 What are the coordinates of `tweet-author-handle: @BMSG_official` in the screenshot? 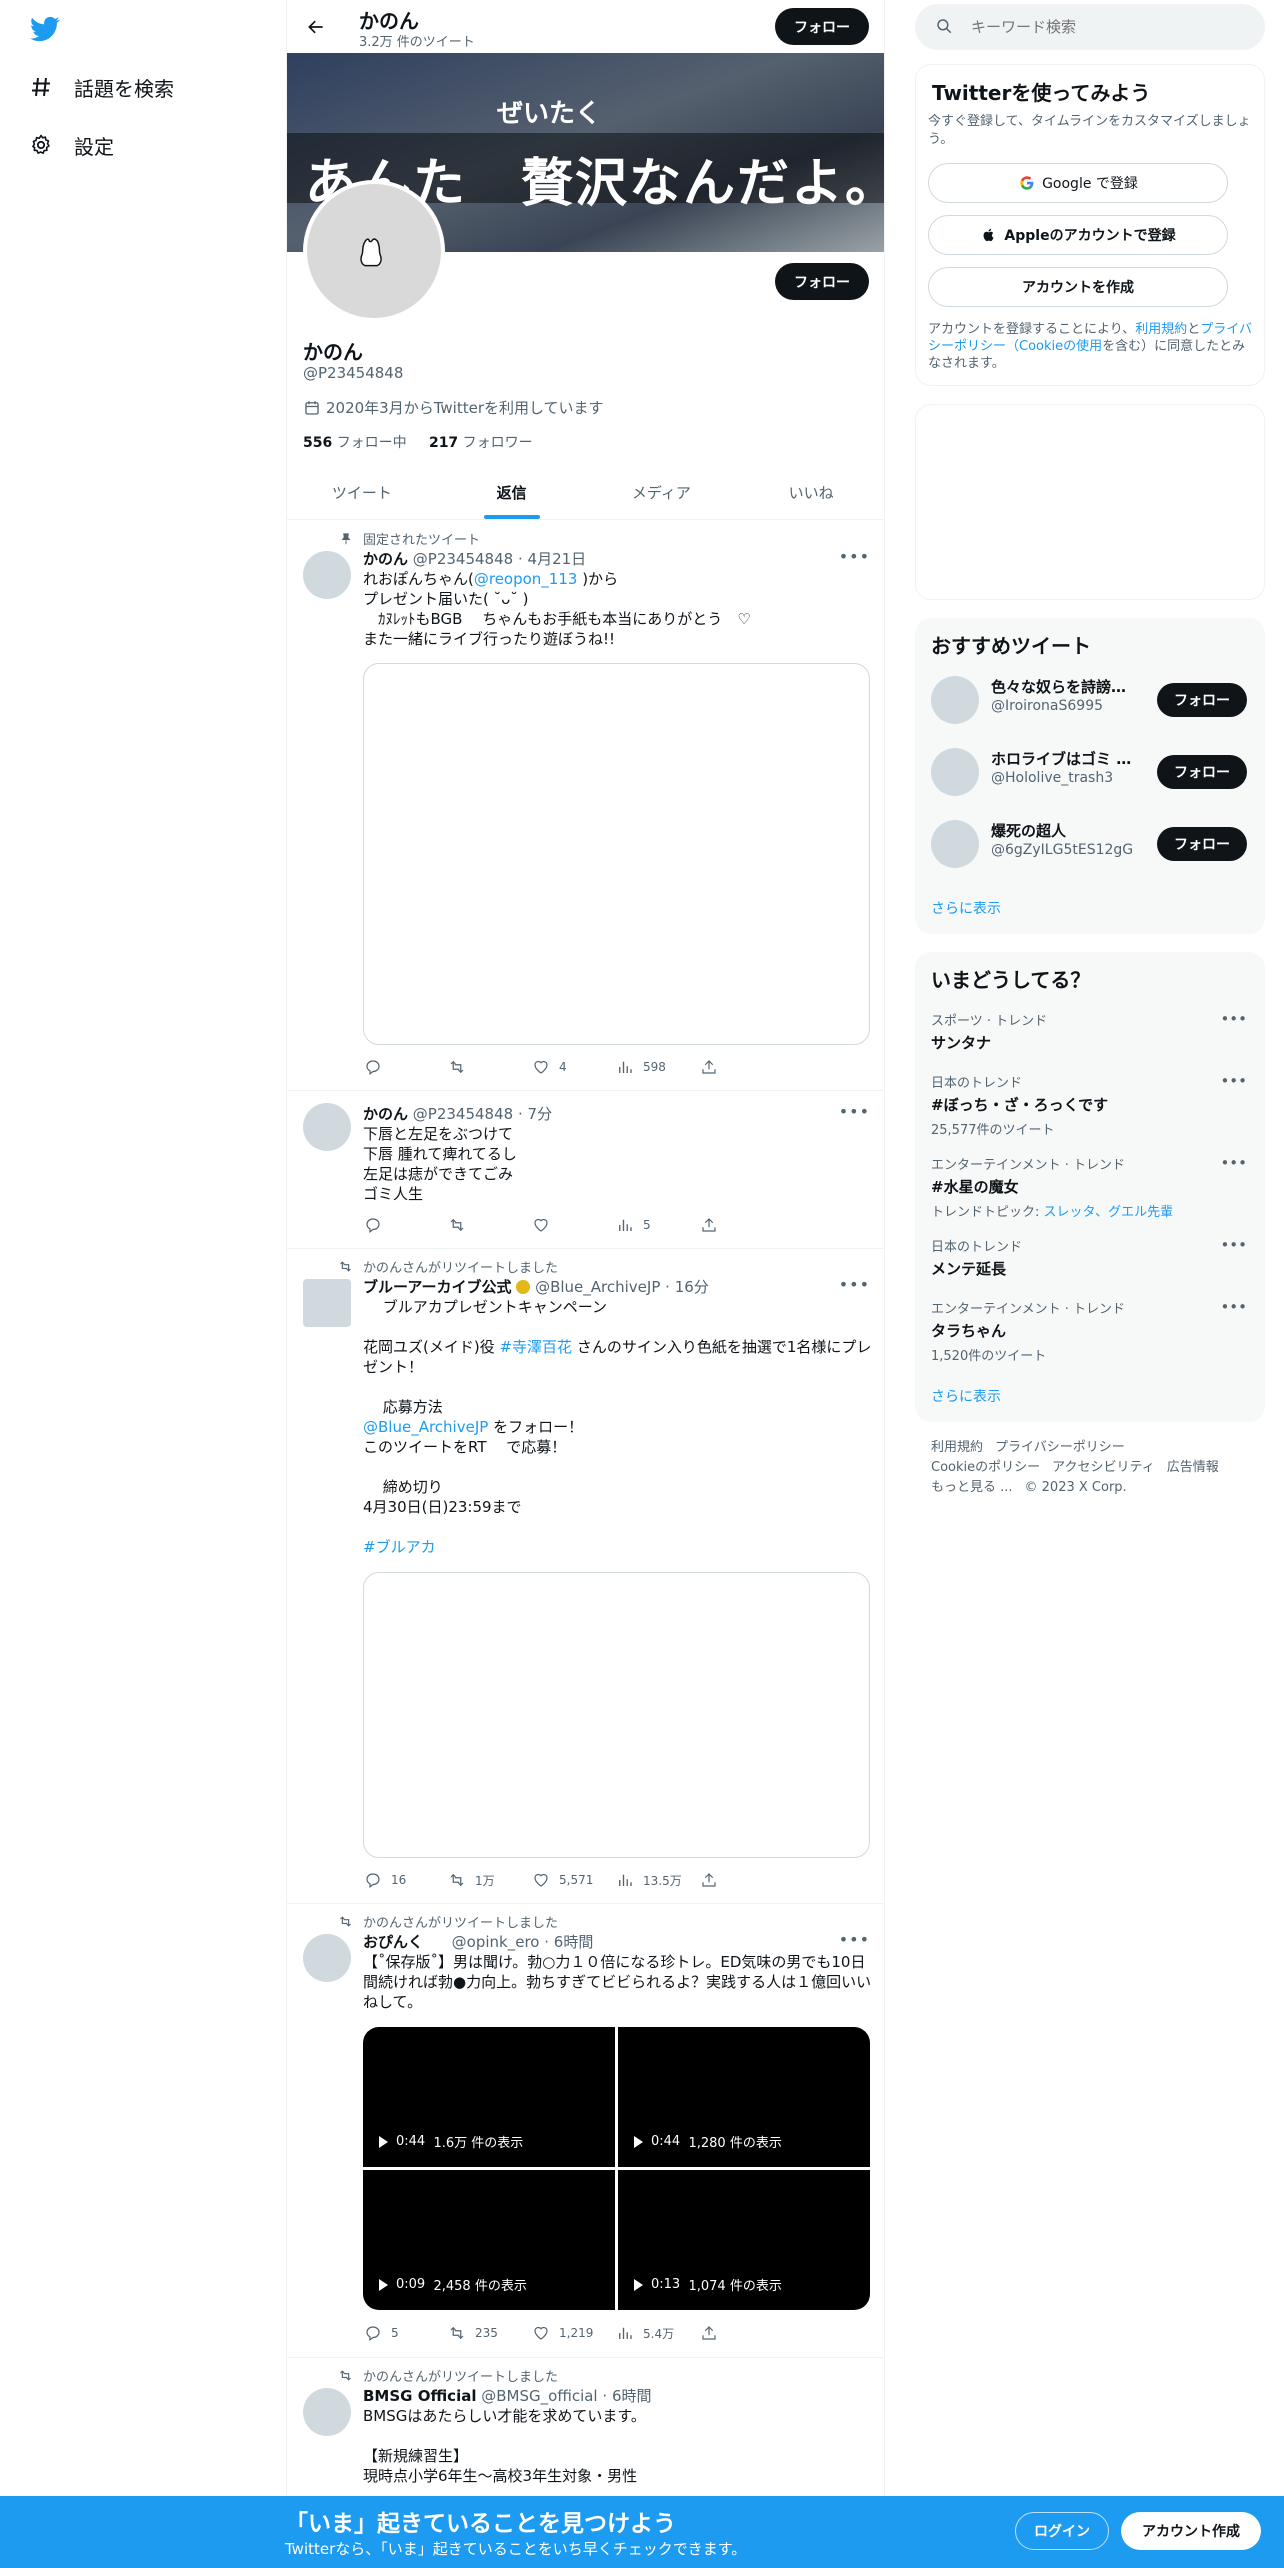 It's located at (539, 2396).